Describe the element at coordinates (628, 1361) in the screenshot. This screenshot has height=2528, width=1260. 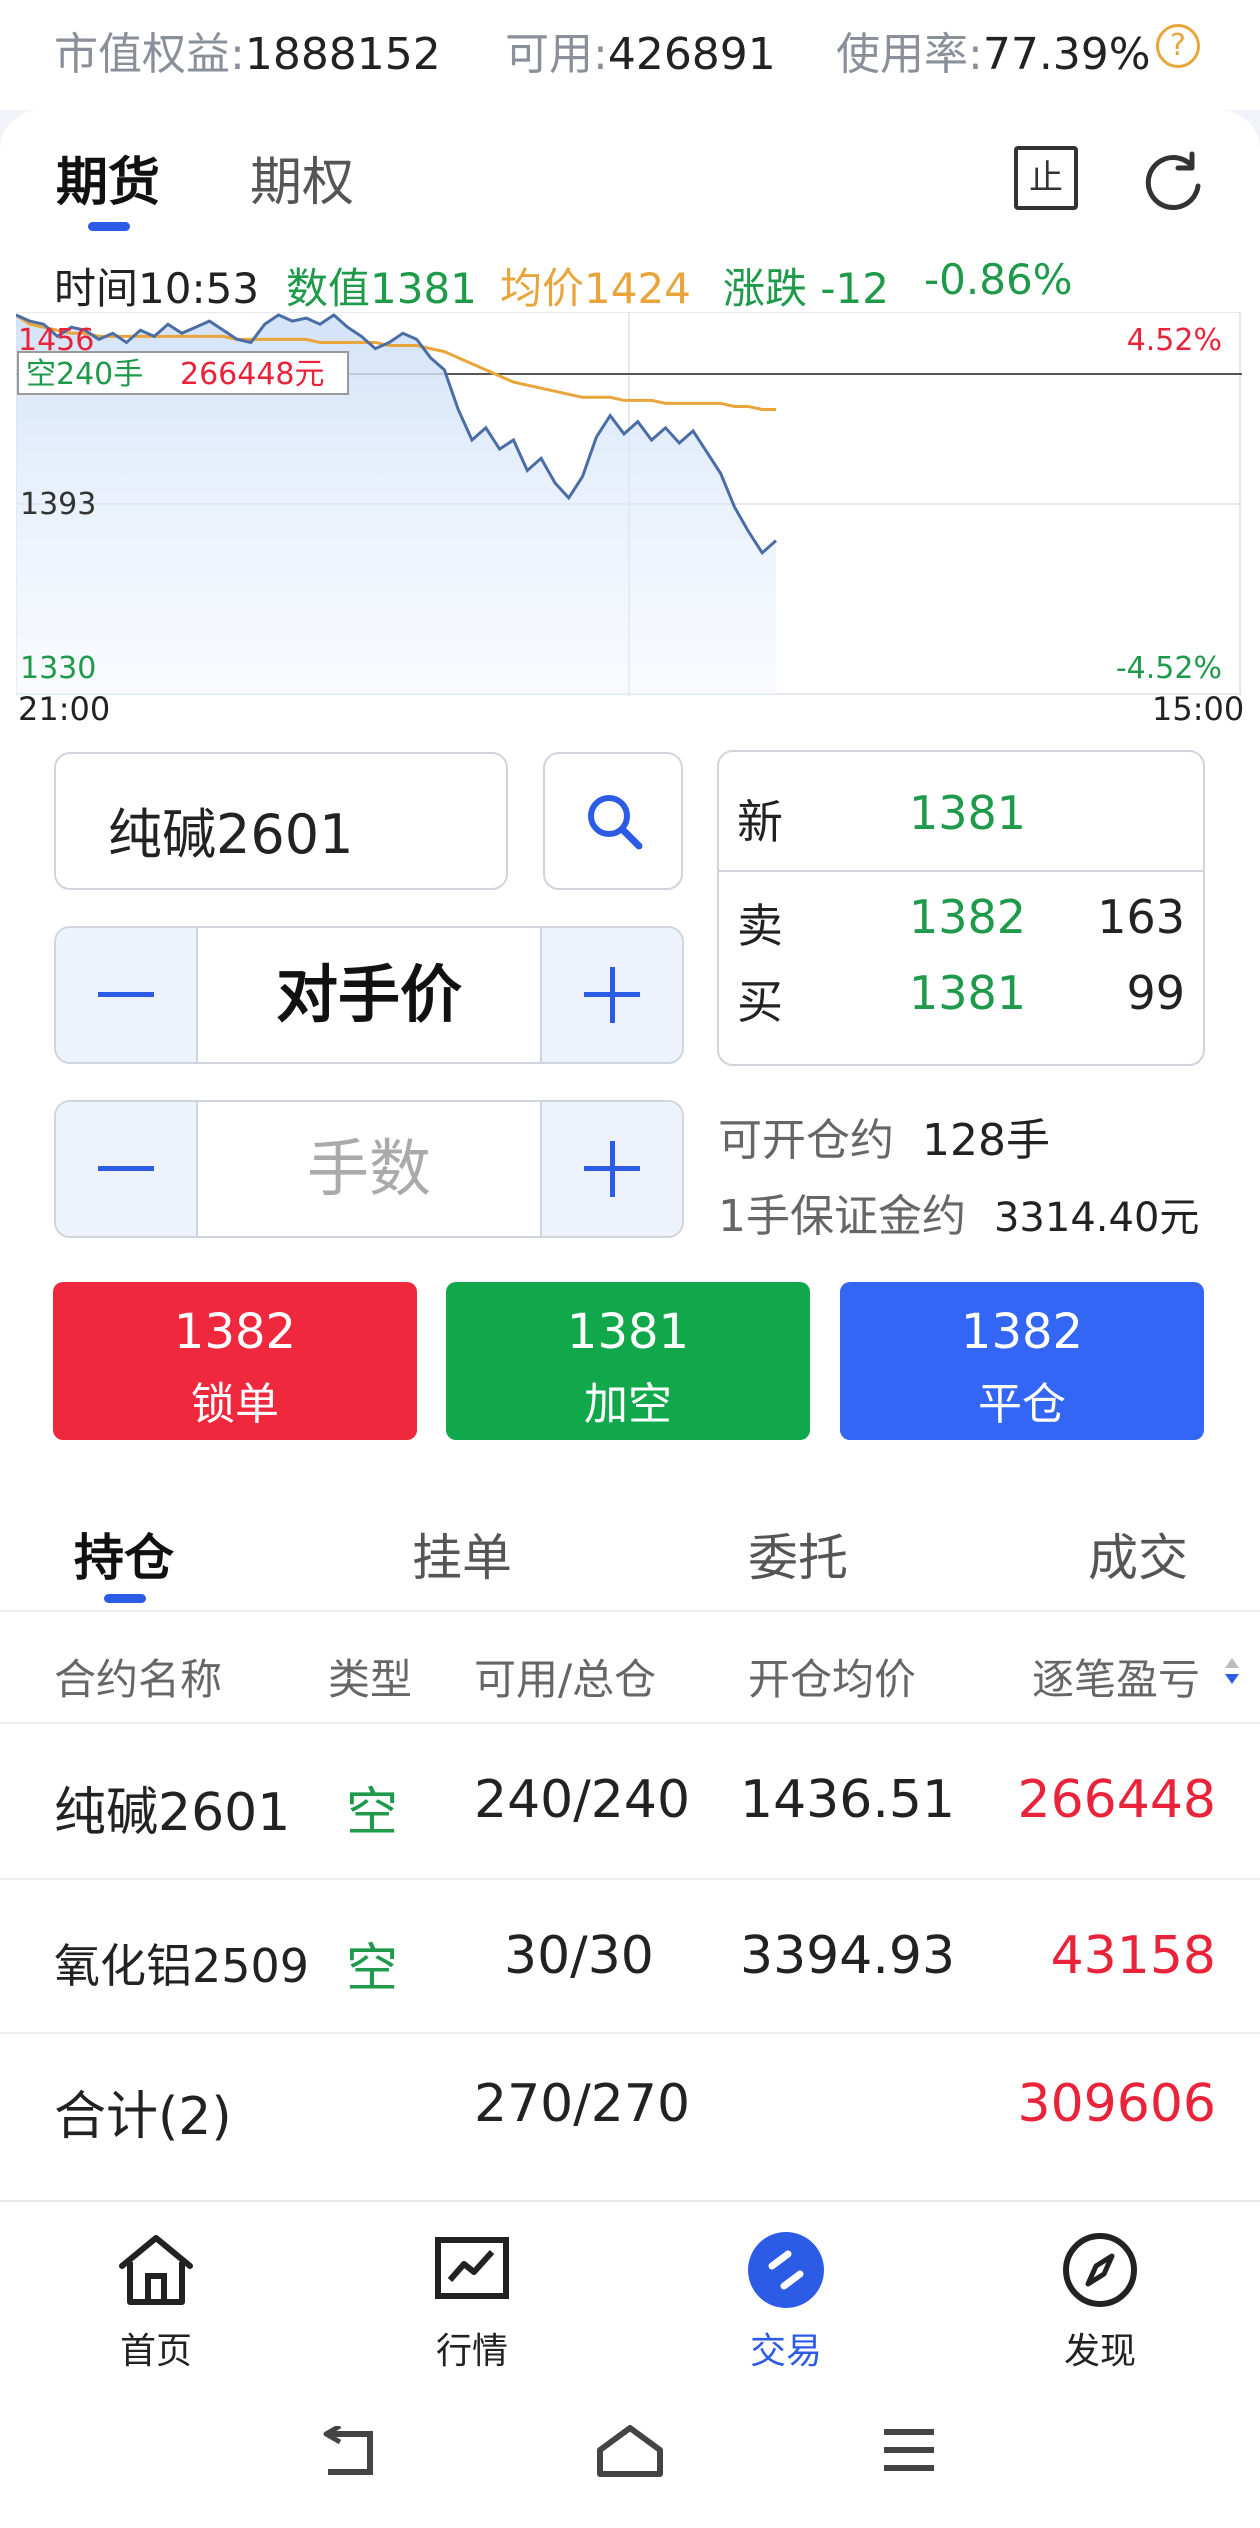
I see `add-short-button: 1381 加空` at that location.